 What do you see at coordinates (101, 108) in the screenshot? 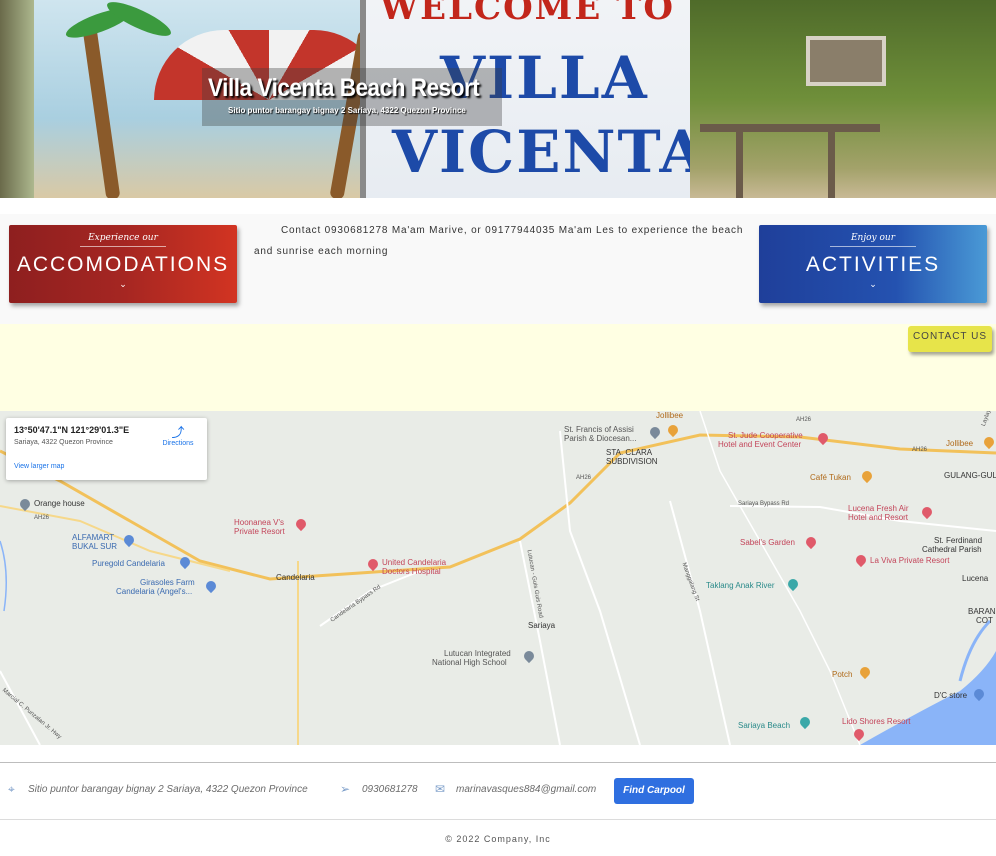
I see `palm-trunk` at bounding box center [101, 108].